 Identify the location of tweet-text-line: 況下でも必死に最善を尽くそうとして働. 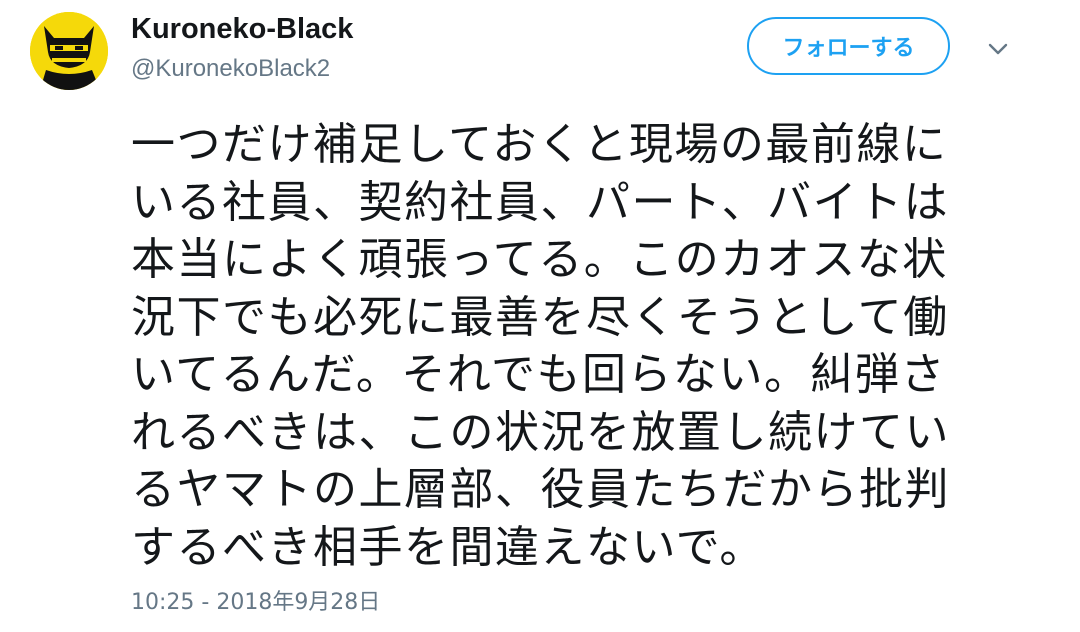
(540, 317).